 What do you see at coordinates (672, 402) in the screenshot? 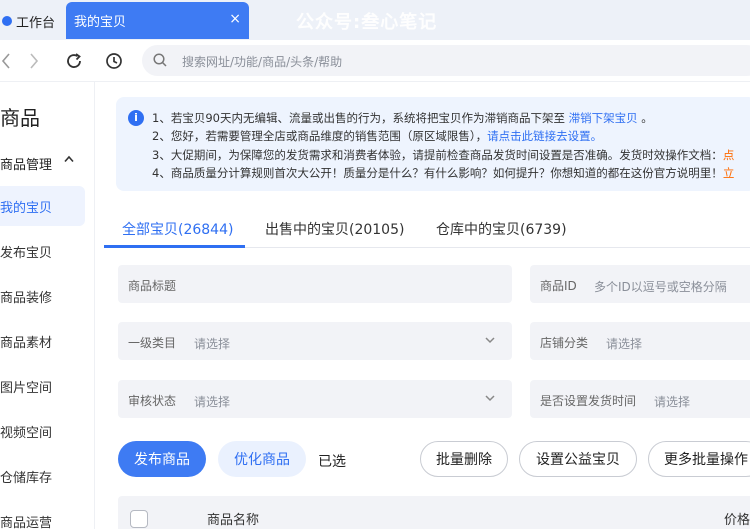
I see `ship-time-placeholder: 请选择` at bounding box center [672, 402].